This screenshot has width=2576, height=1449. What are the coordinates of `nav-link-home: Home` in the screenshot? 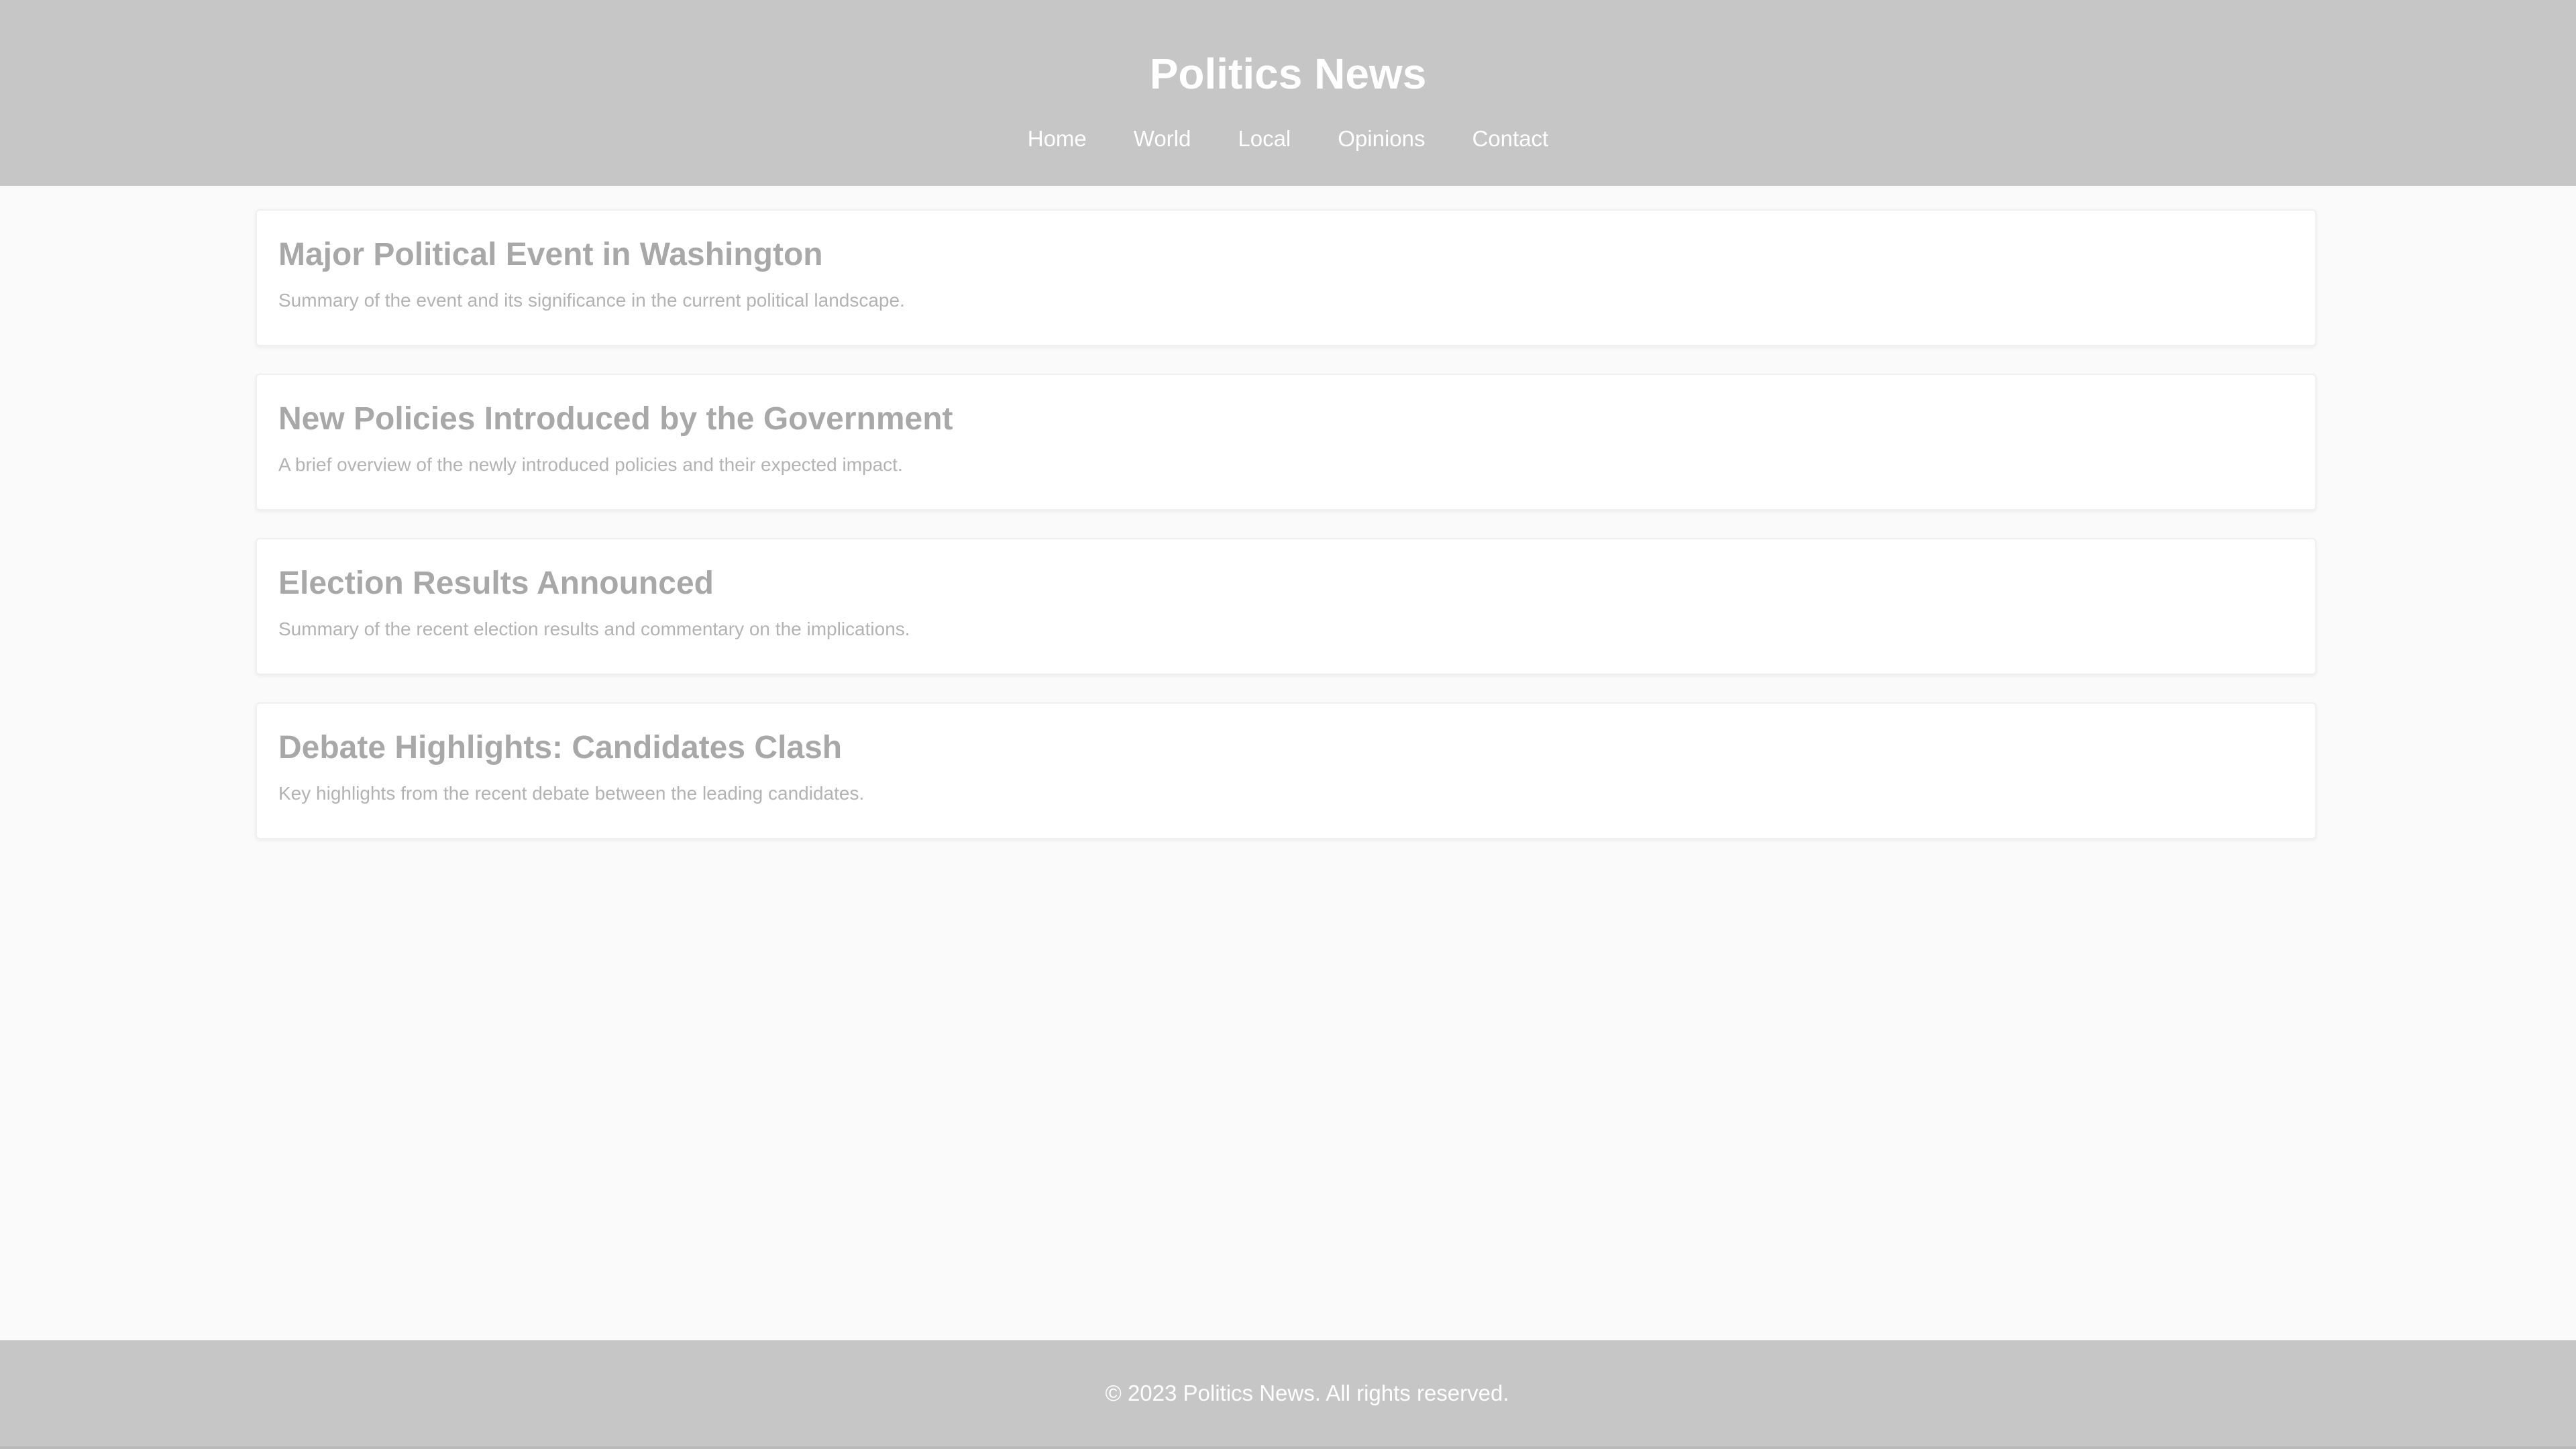 It's located at (1057, 139).